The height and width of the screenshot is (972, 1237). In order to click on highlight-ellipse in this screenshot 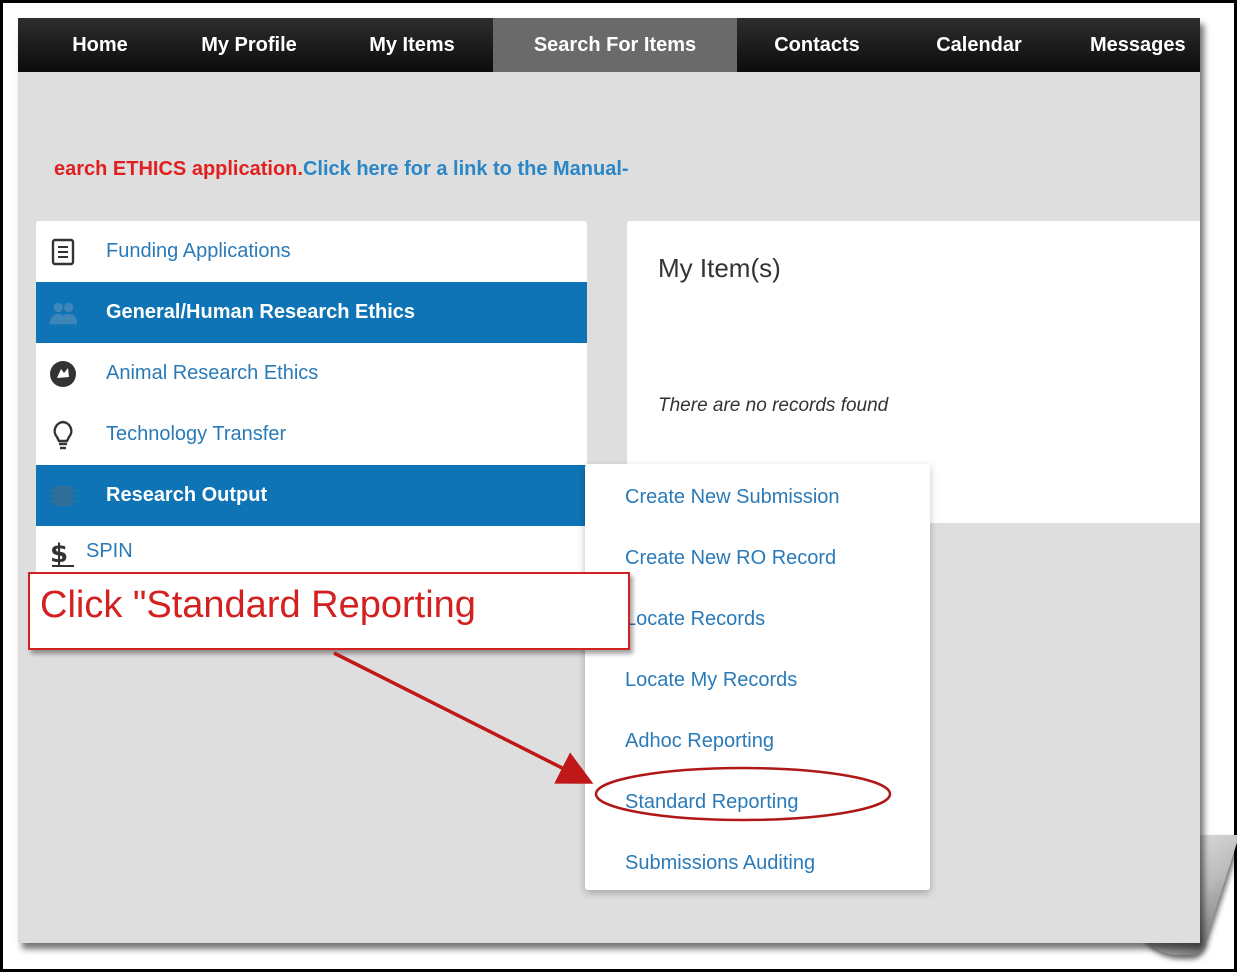, I will do `click(743, 794)`.